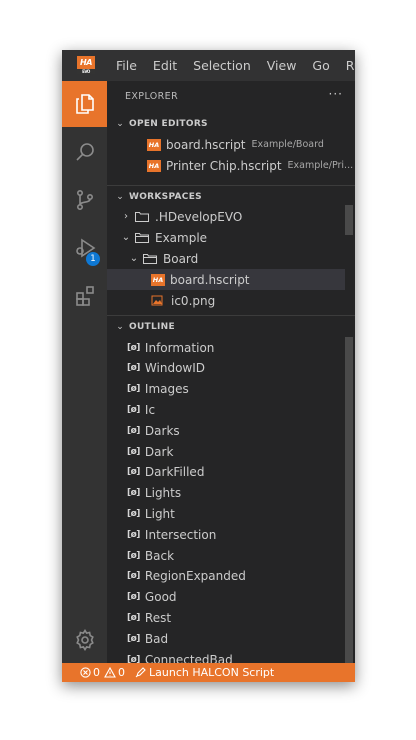 Image resolution: width=416 pixels, height=740 pixels. Describe the element at coordinates (158, 617) in the screenshot. I see `outline-item-label: Rest` at that location.